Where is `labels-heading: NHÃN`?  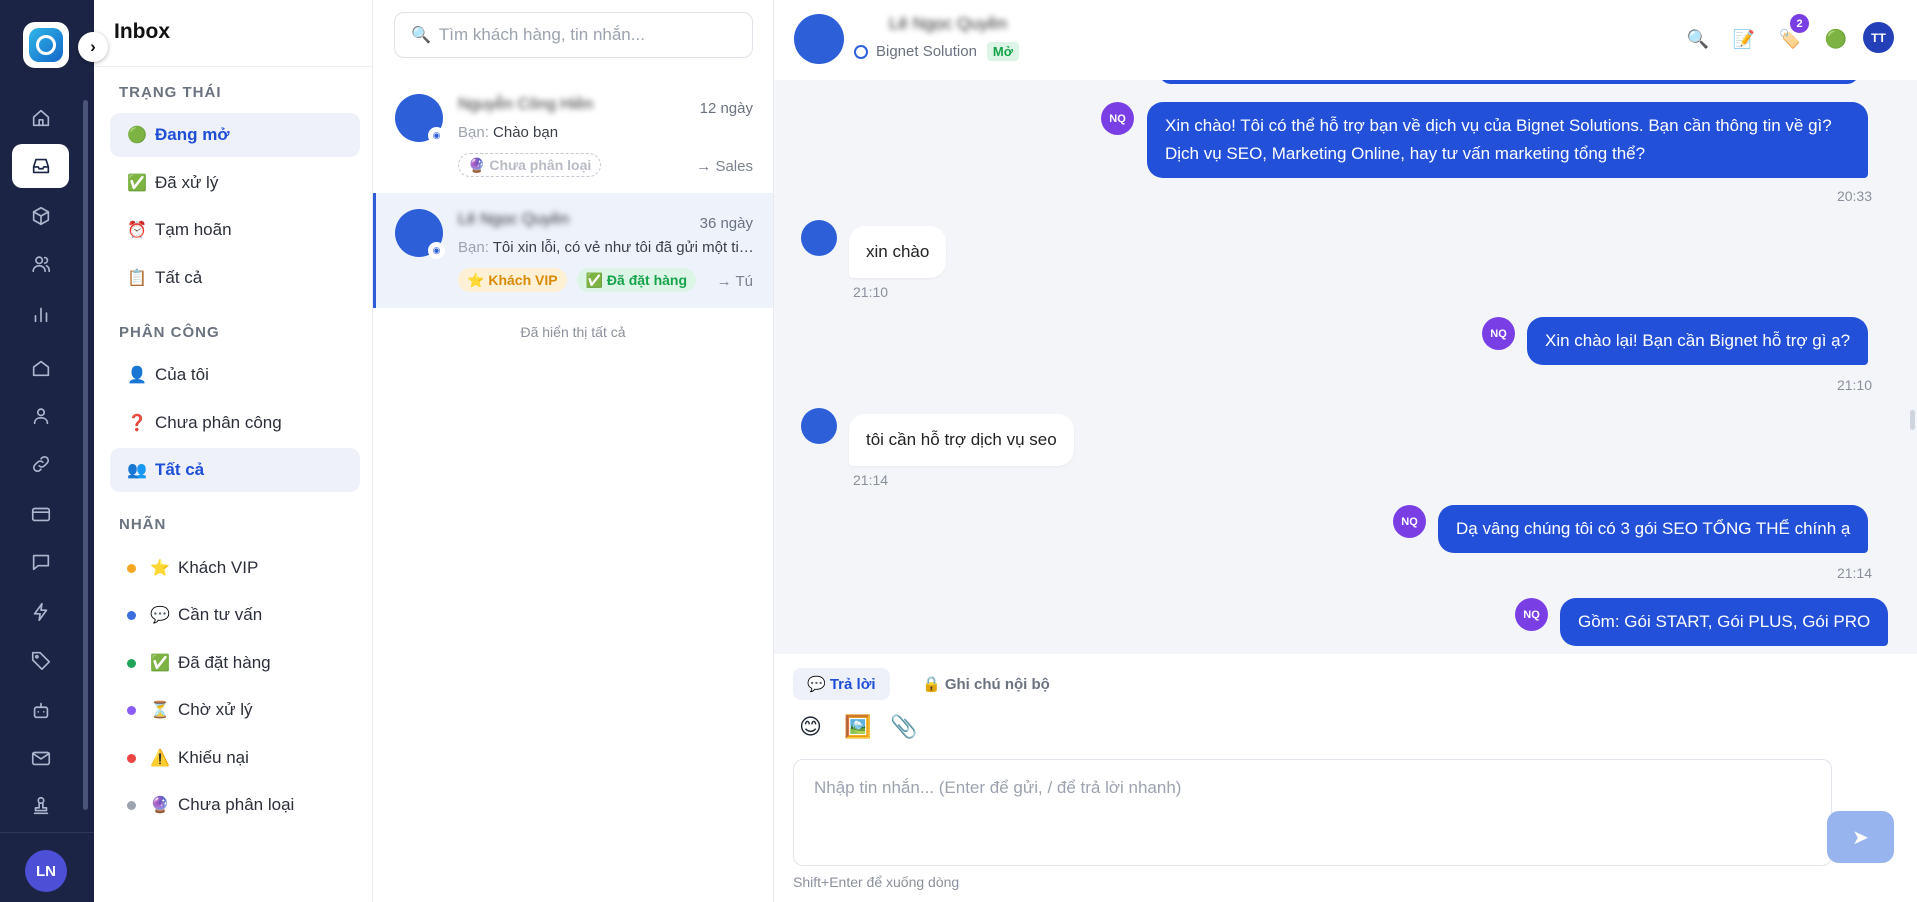 labels-heading: NHÃN is located at coordinates (143, 524).